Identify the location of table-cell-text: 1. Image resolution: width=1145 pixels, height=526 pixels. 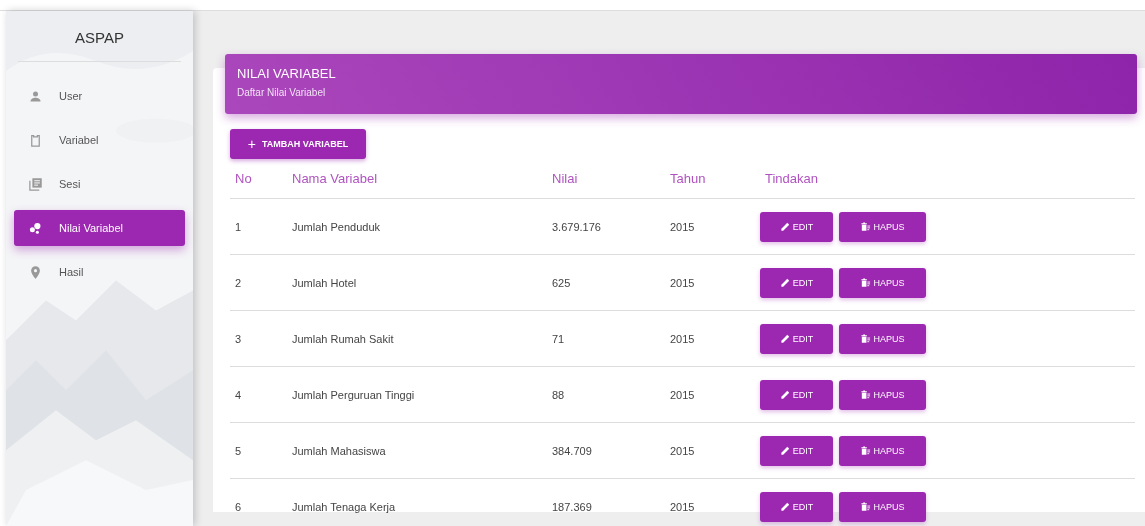
(238, 226).